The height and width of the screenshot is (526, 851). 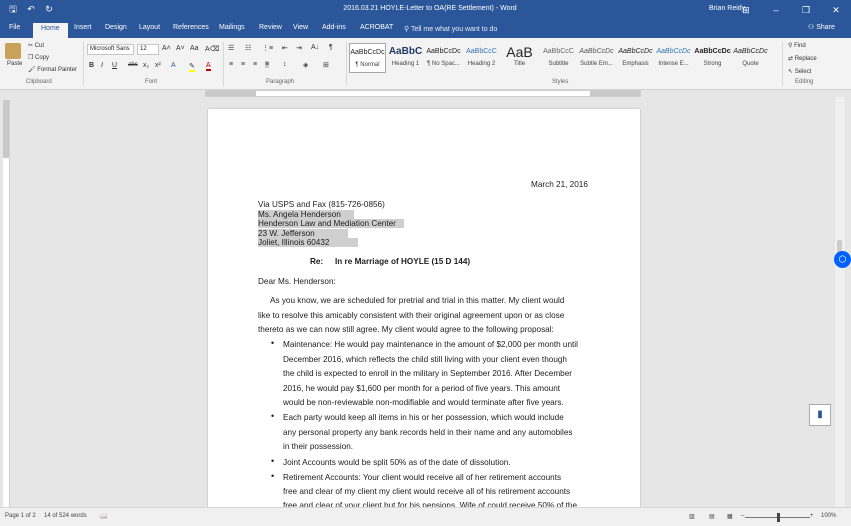 What do you see at coordinates (38, 57) in the screenshot?
I see `copy-button: ❐ Copy` at bounding box center [38, 57].